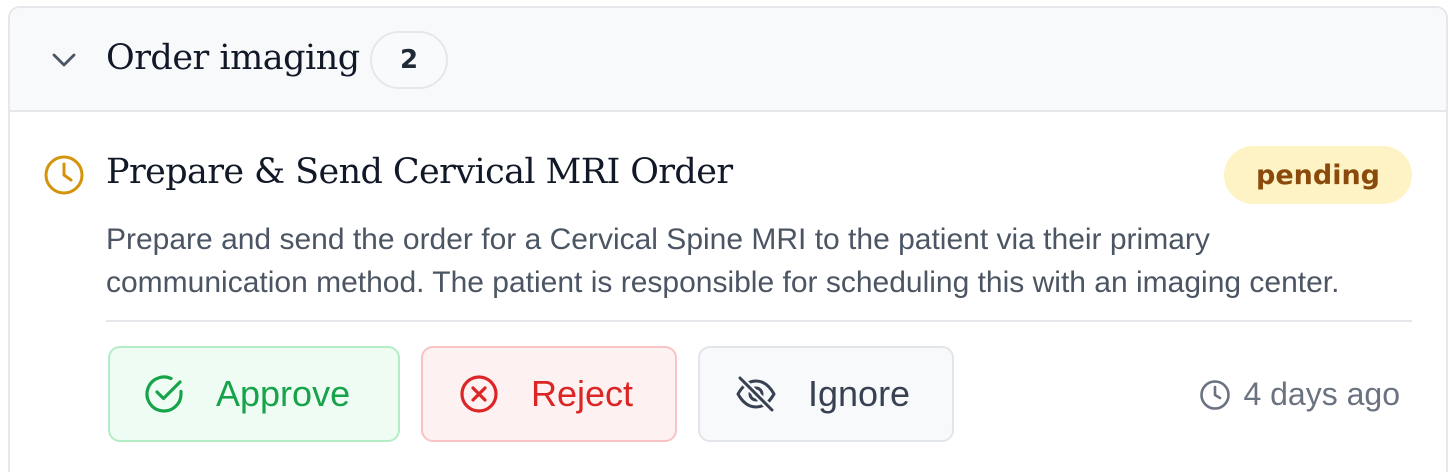 This screenshot has height=472, width=1456. I want to click on task-title: Prepare & Send Cervical MRI Order, so click(419, 172).